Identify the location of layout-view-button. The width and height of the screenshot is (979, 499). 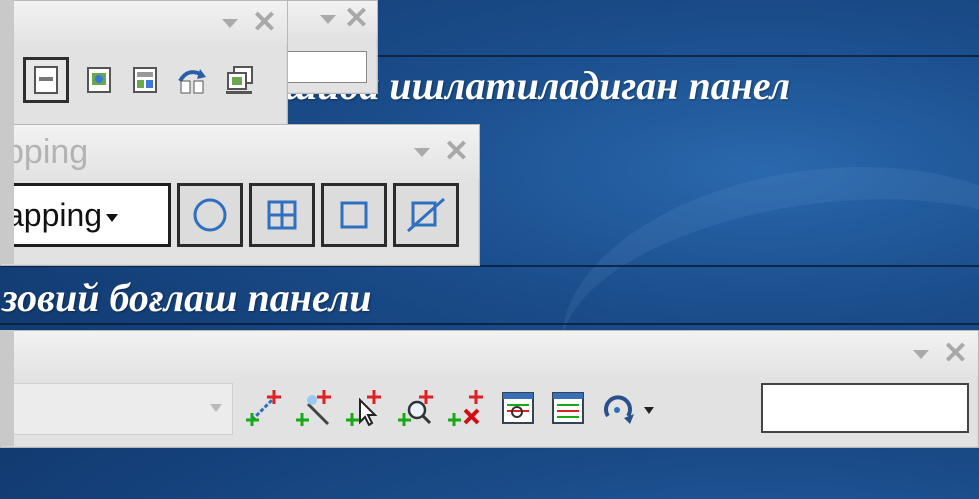
(46, 80).